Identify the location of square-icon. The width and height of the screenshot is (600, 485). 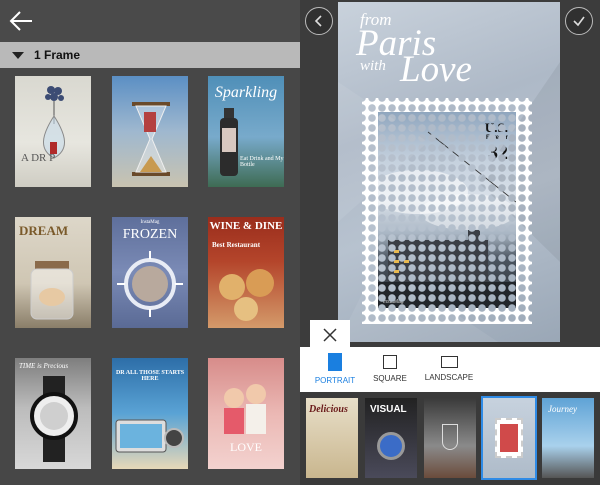
(390, 362).